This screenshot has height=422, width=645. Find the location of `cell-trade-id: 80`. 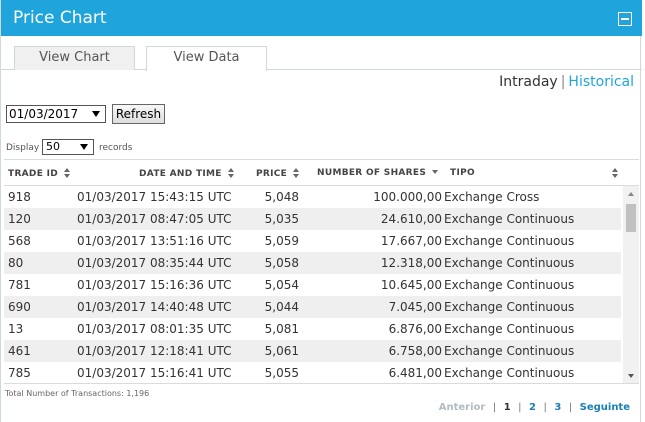

cell-trade-id: 80 is located at coordinates (16, 263).